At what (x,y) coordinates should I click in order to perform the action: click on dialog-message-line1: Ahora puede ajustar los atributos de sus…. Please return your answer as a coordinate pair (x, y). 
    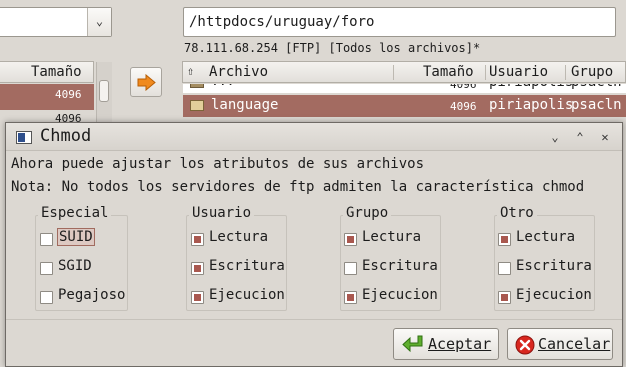
    Looking at the image, I should click on (218, 164).